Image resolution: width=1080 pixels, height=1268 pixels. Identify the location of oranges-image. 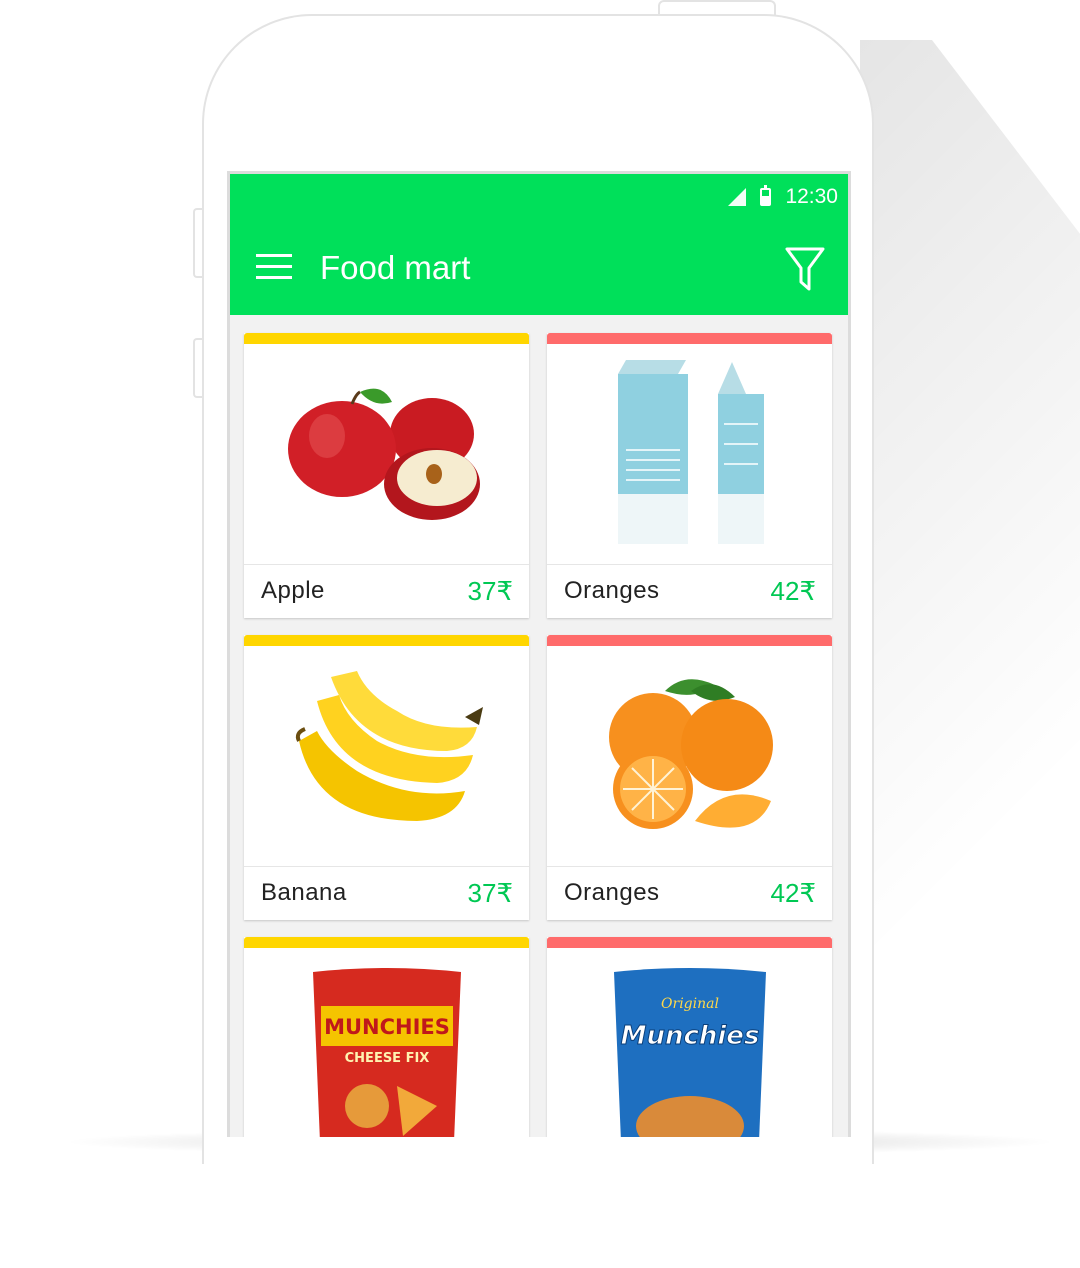
(690, 754).